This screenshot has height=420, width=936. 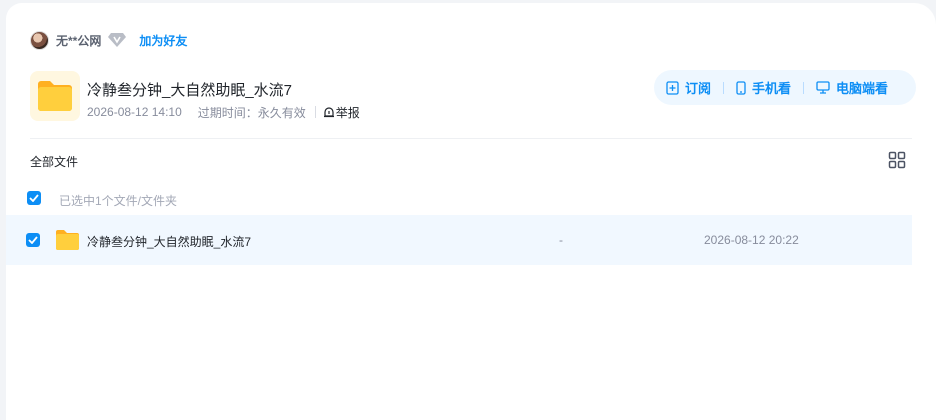 I want to click on row-checkbox, so click(x=33, y=240).